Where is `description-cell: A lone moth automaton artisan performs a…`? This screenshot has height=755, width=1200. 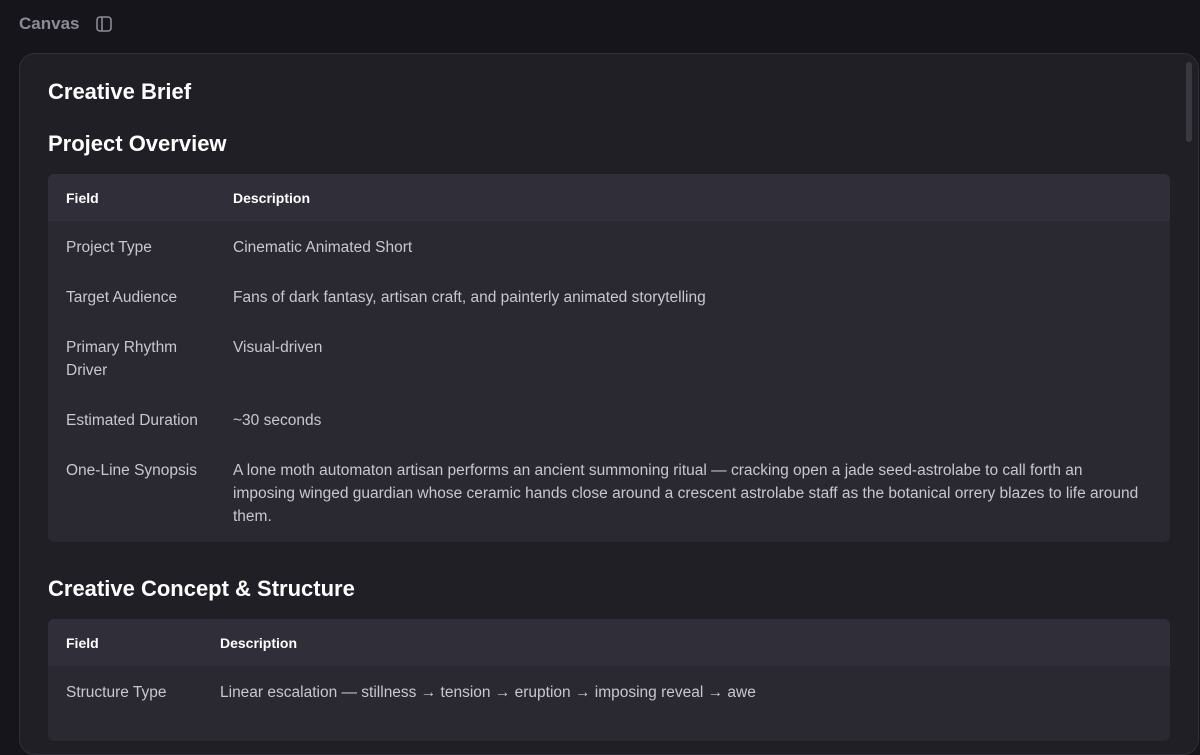 description-cell: A lone moth automaton artisan performs a… is located at coordinates (686, 493).